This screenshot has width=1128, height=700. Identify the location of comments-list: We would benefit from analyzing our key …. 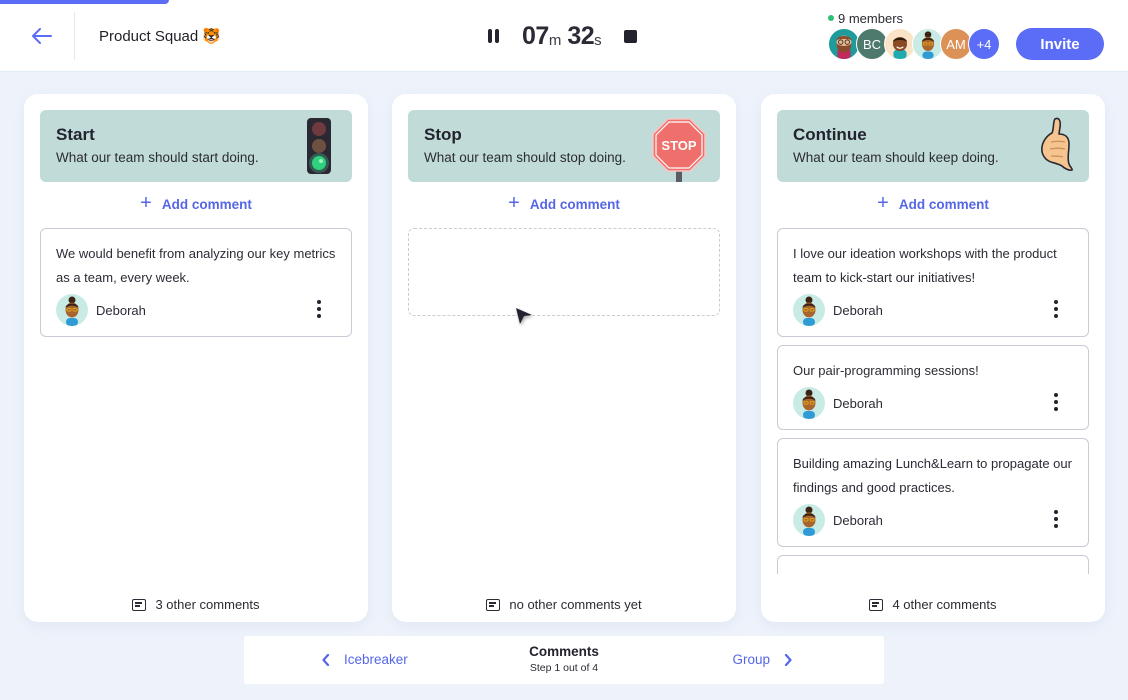
(196, 401).